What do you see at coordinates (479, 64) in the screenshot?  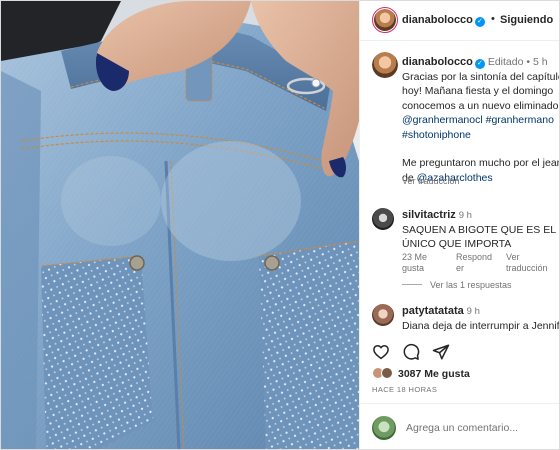 I see `caption-verified-badge-icon: ✓` at bounding box center [479, 64].